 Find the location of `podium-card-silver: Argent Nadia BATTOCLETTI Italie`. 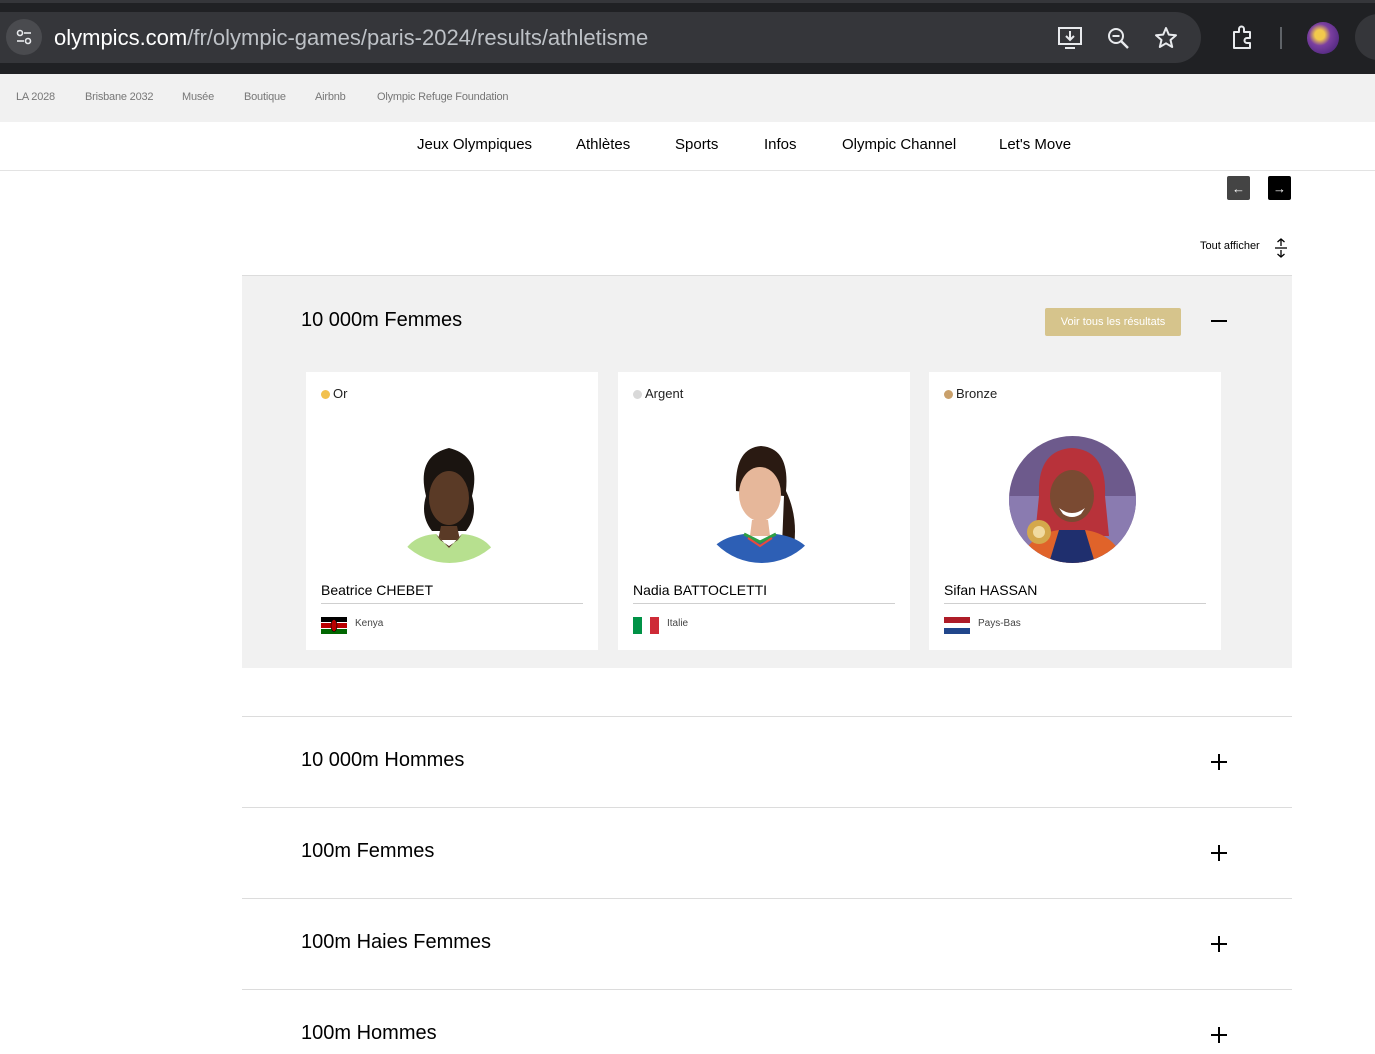

podium-card-silver: Argent Nadia BATTOCLETTI Italie is located at coordinates (764, 511).